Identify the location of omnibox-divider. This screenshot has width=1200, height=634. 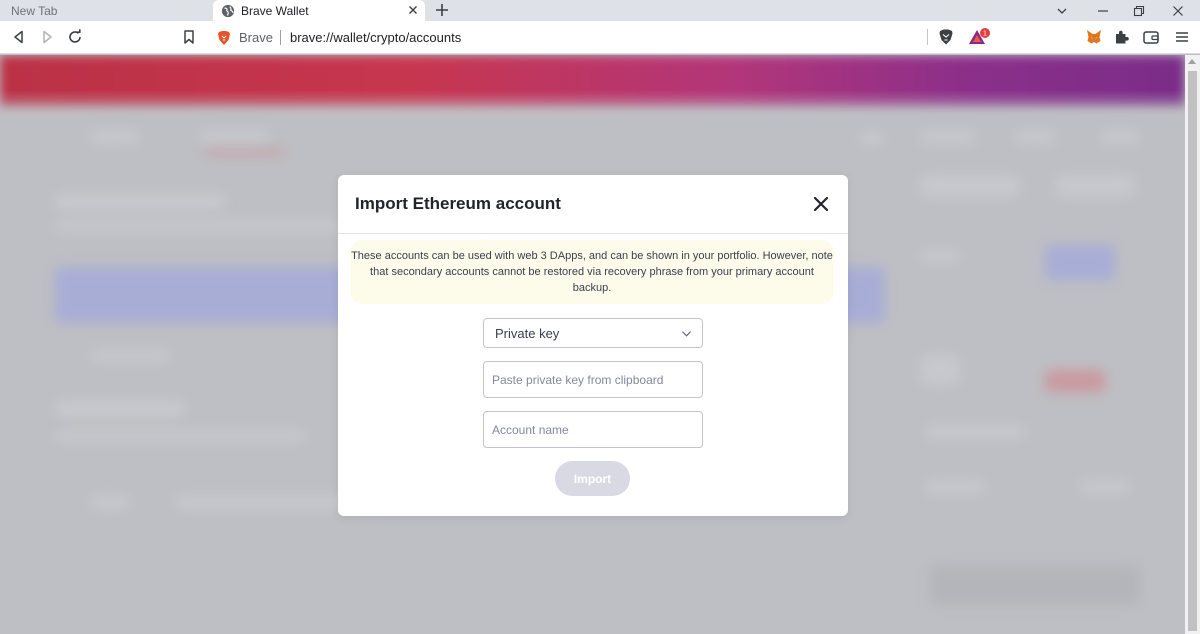
(927, 37).